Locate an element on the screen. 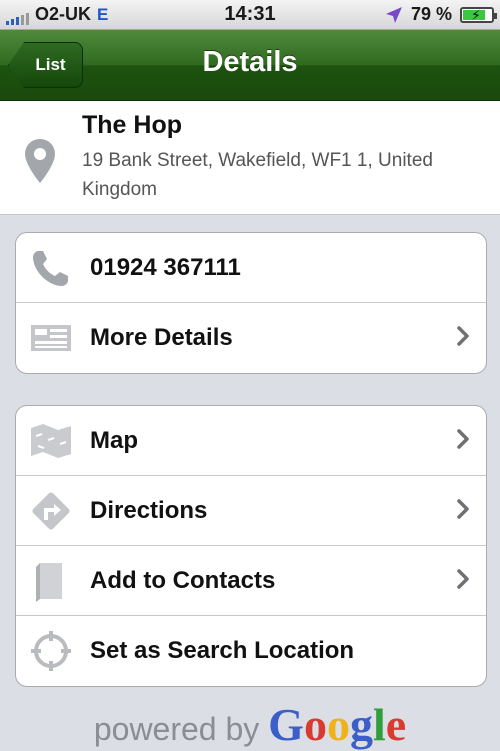 This screenshot has width=500, height=751. more-details-row: More Details is located at coordinates (251, 338).